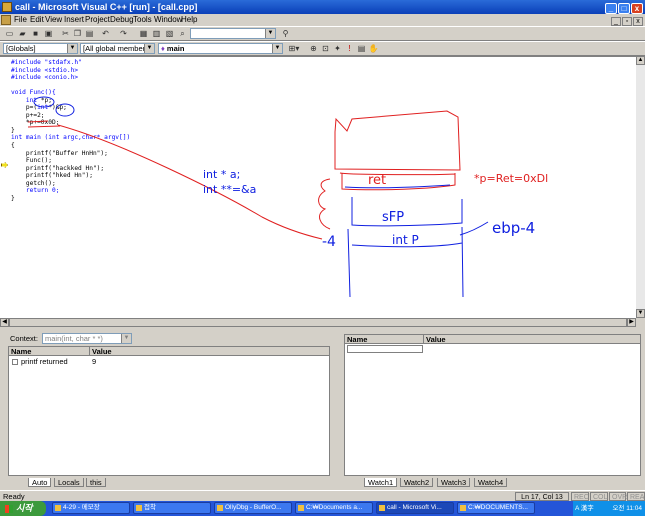  I want to click on visual-cpp-icon, so click(382, 508).